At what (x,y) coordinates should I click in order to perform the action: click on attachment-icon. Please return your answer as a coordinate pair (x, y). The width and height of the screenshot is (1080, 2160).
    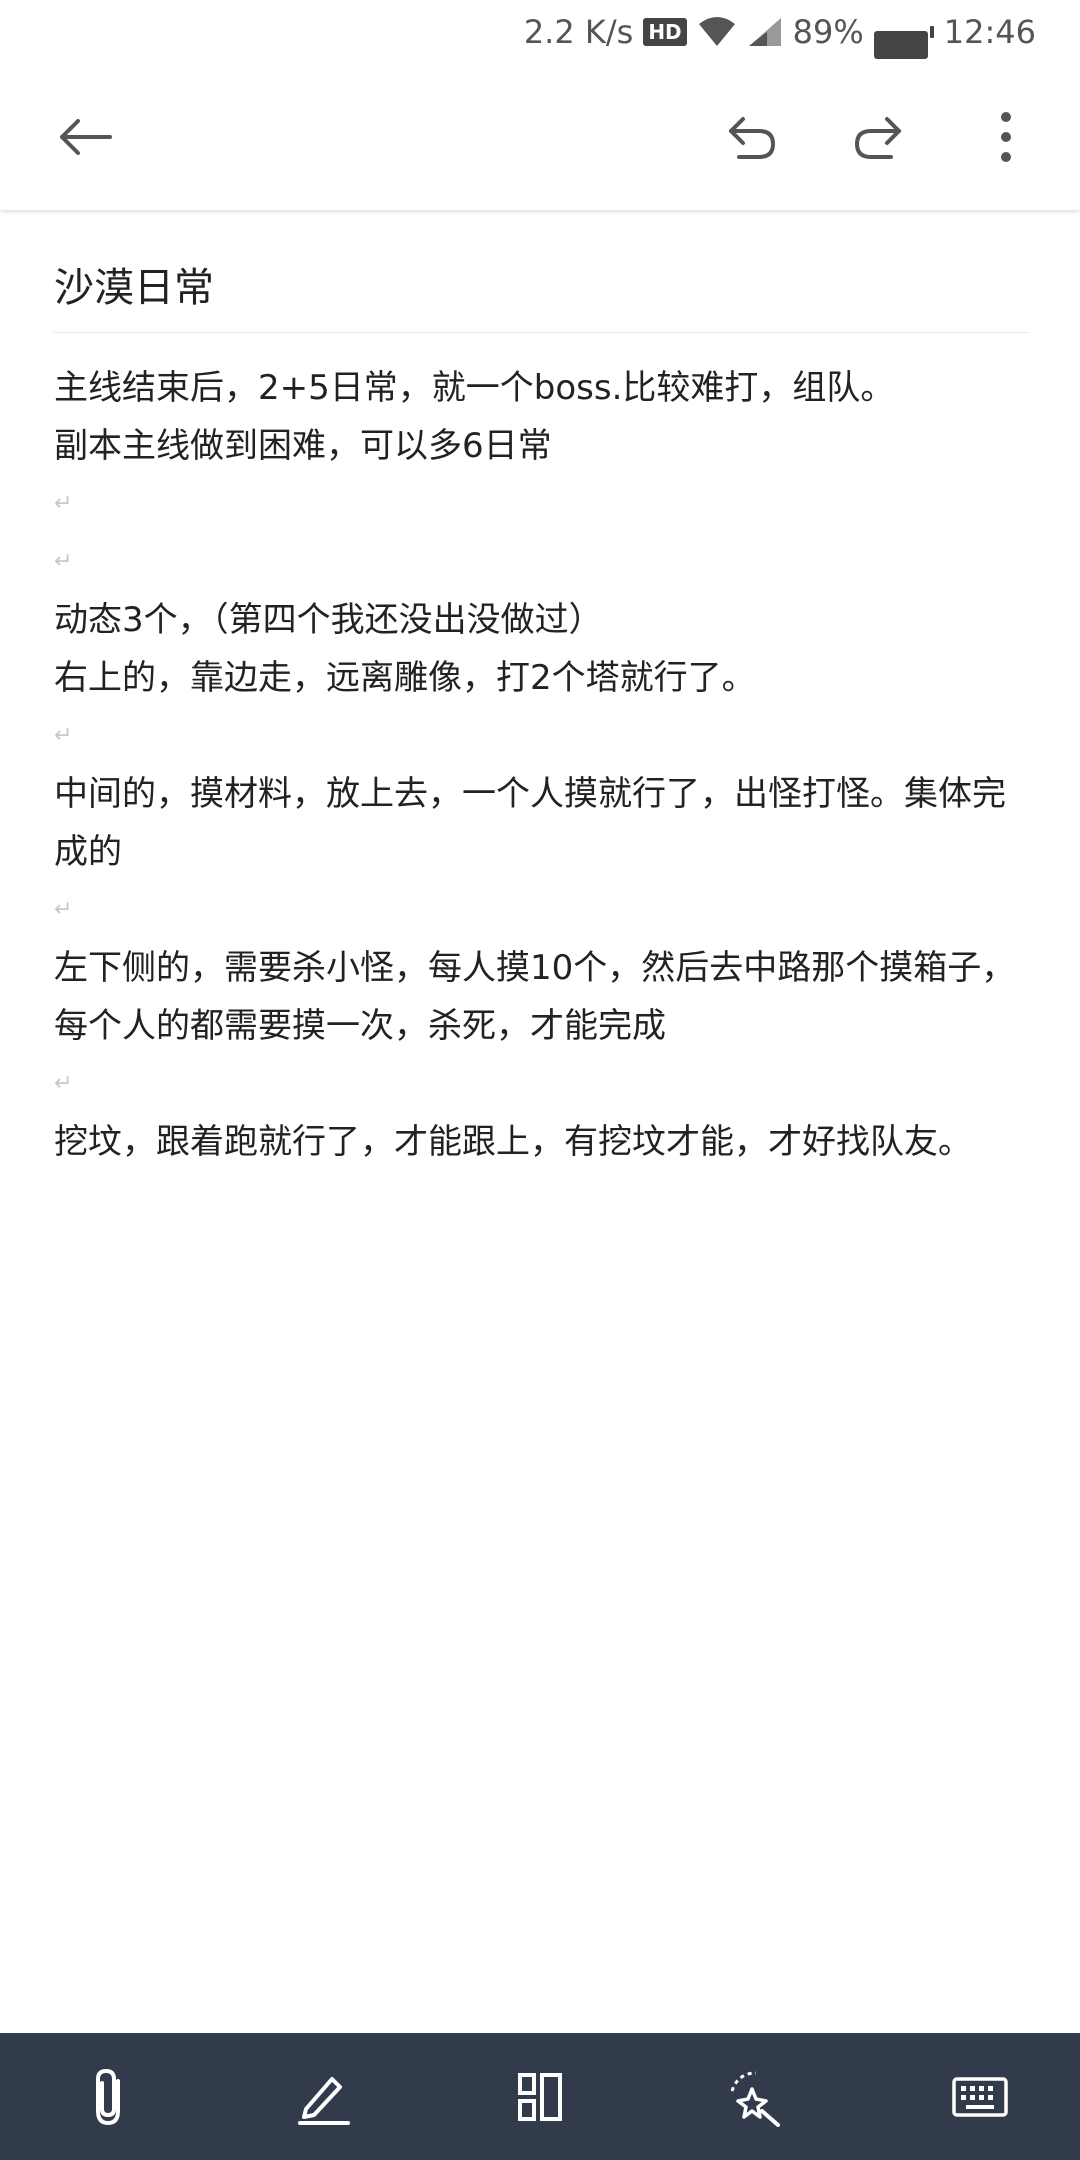
    Looking at the image, I should click on (108, 2097).